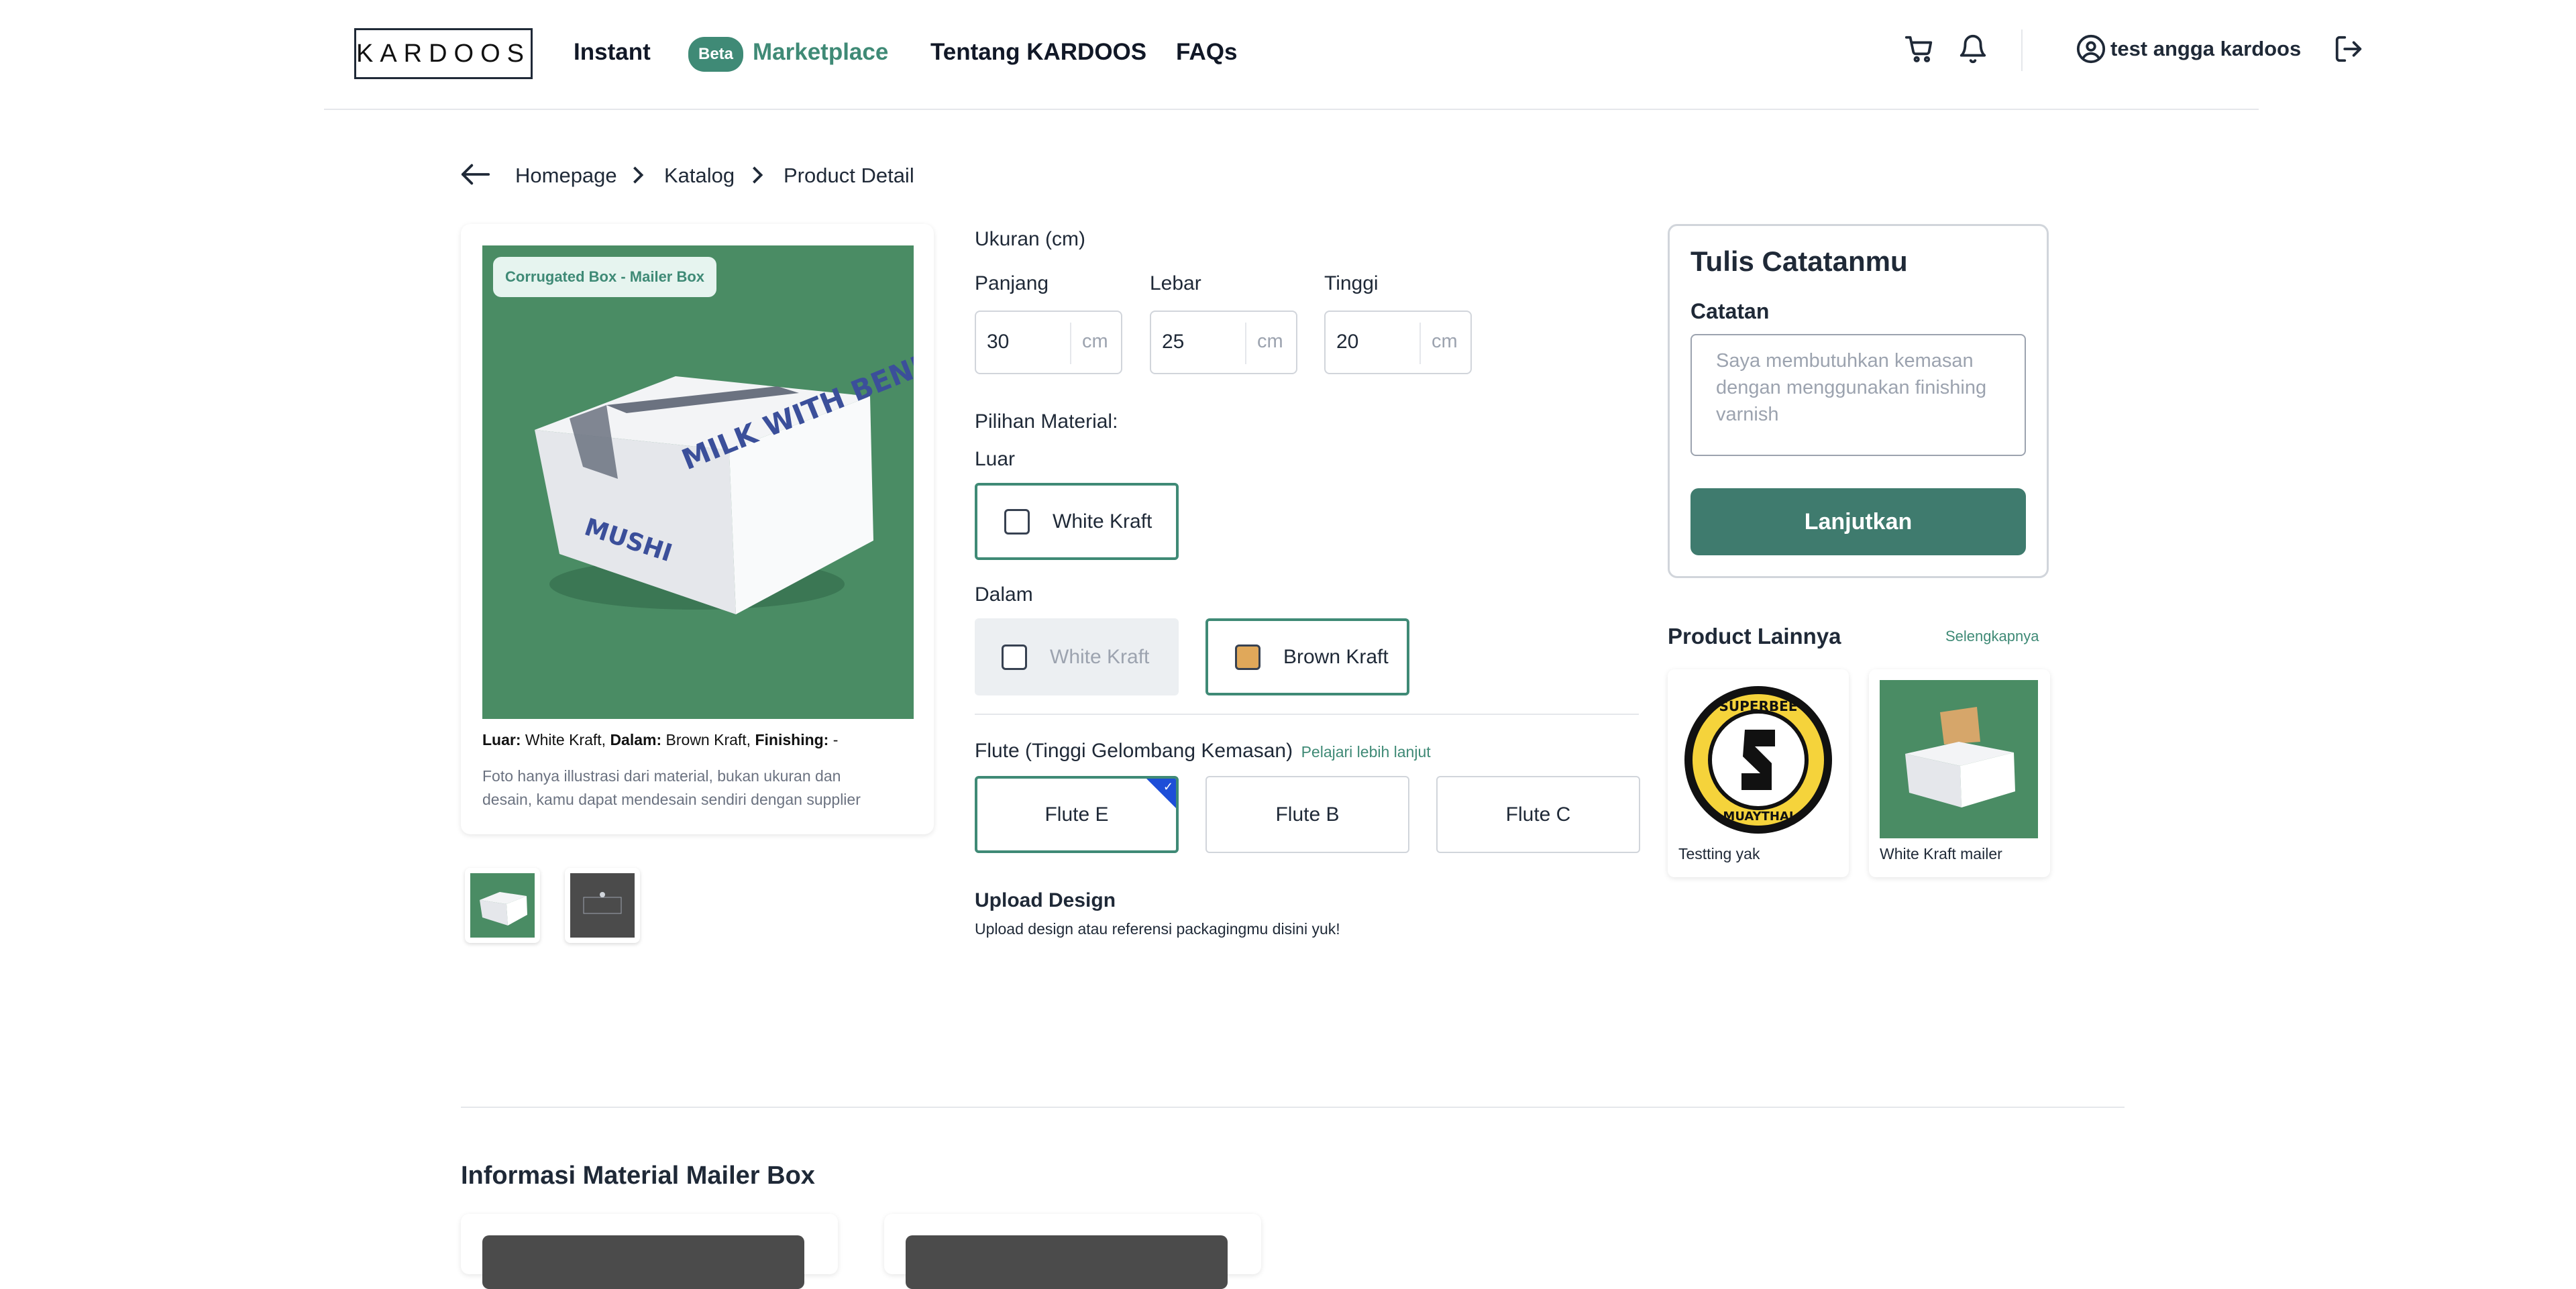 Image resolution: width=2576 pixels, height=1289 pixels. I want to click on spec-finishing-label: Finishing:, so click(792, 739).